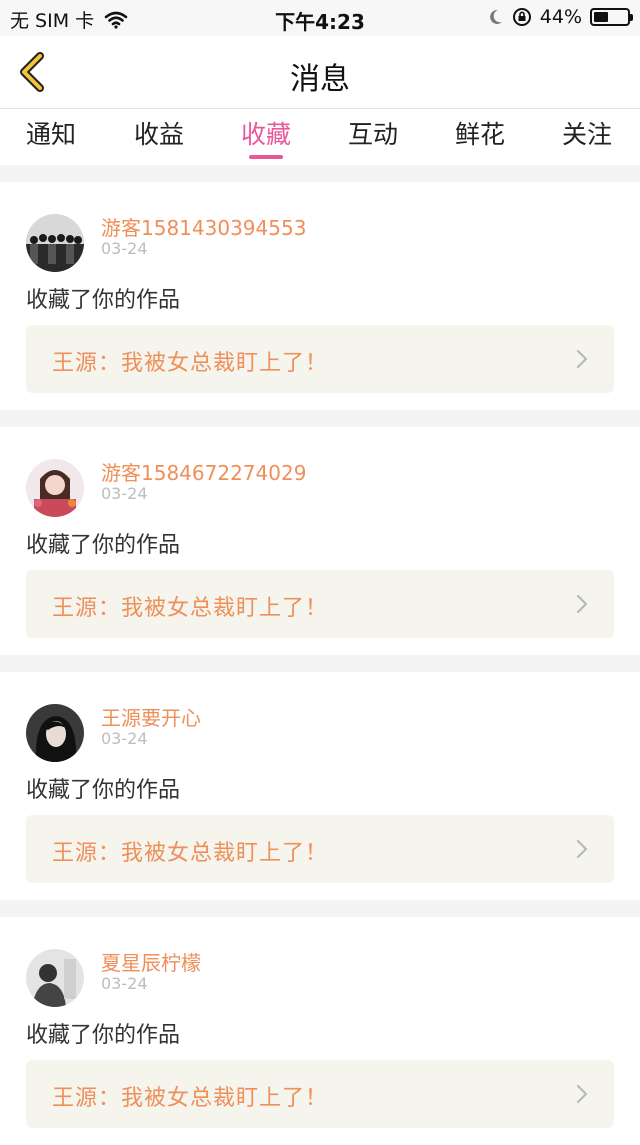 Image resolution: width=640 pixels, height=1145 pixels. I want to click on tab-favorites: 收藏, so click(266, 137).